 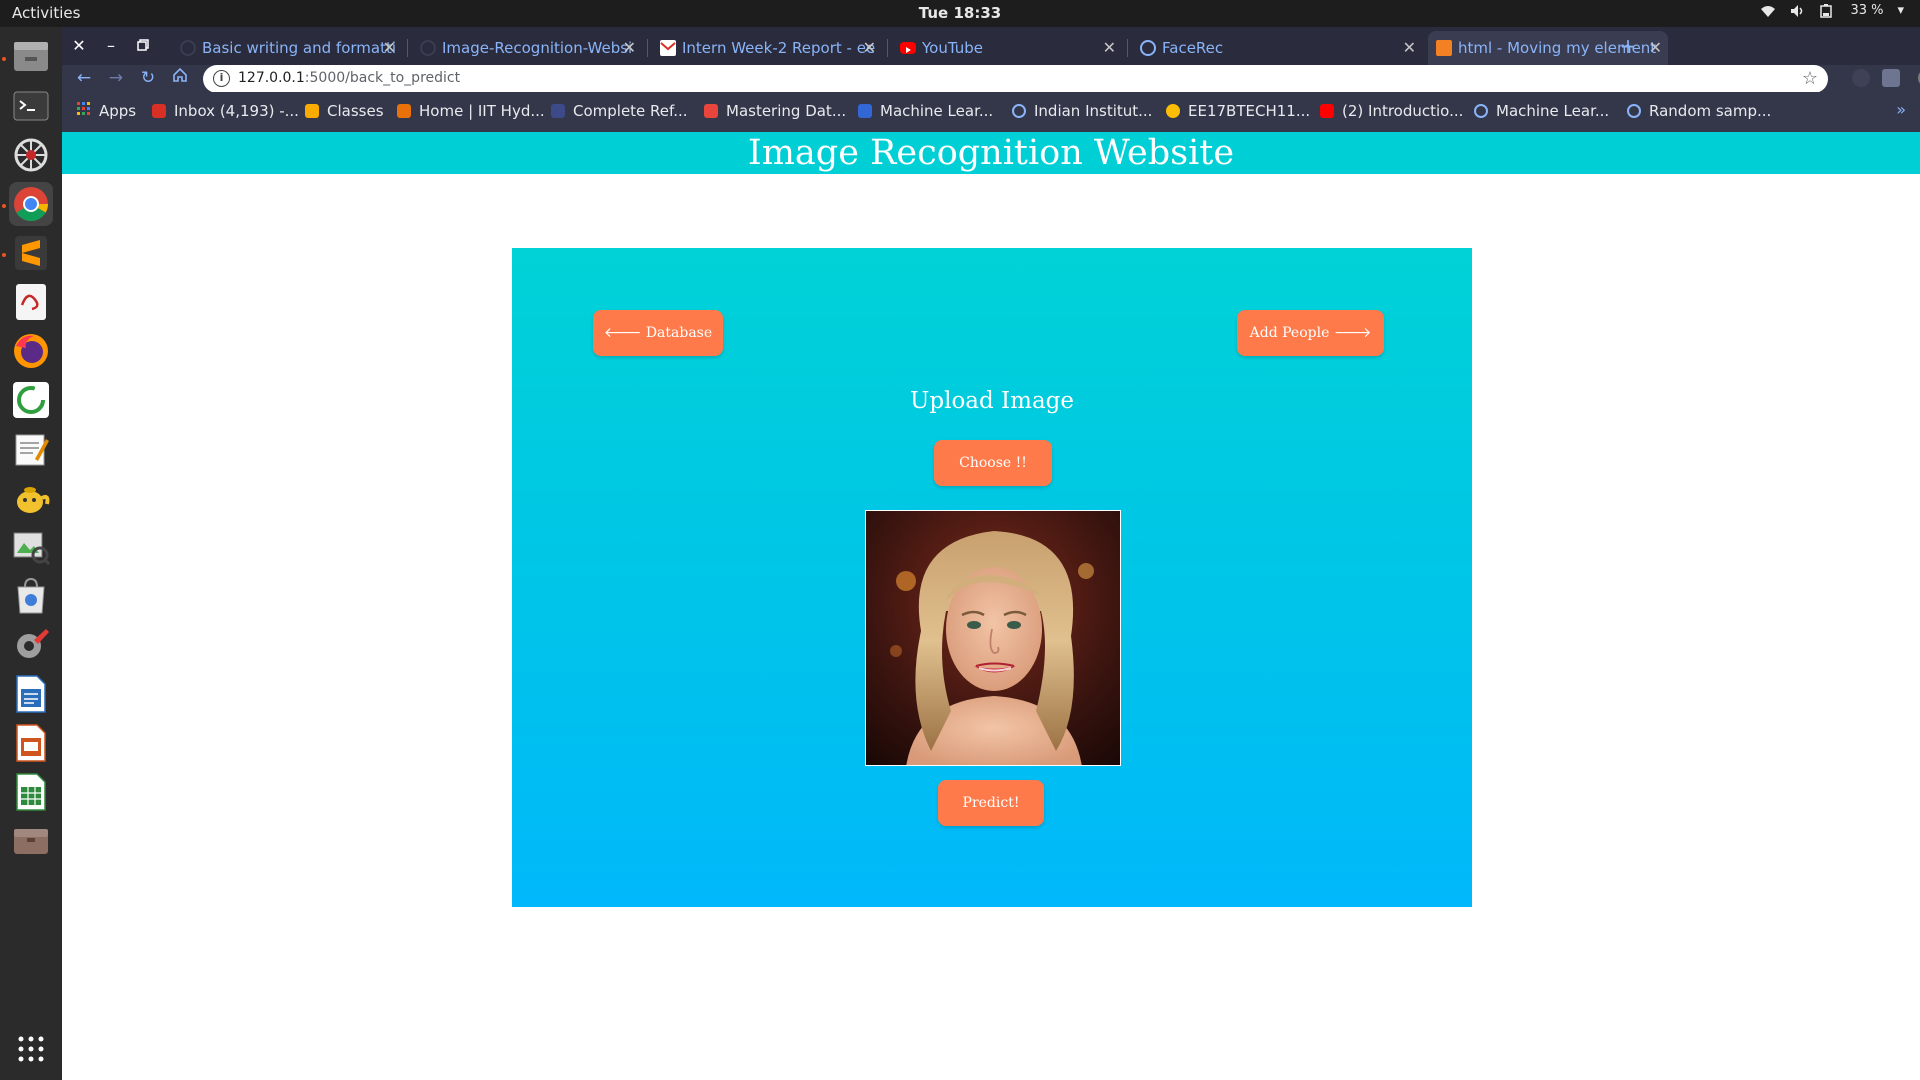 I want to click on s-icon, so click(x=865, y=111).